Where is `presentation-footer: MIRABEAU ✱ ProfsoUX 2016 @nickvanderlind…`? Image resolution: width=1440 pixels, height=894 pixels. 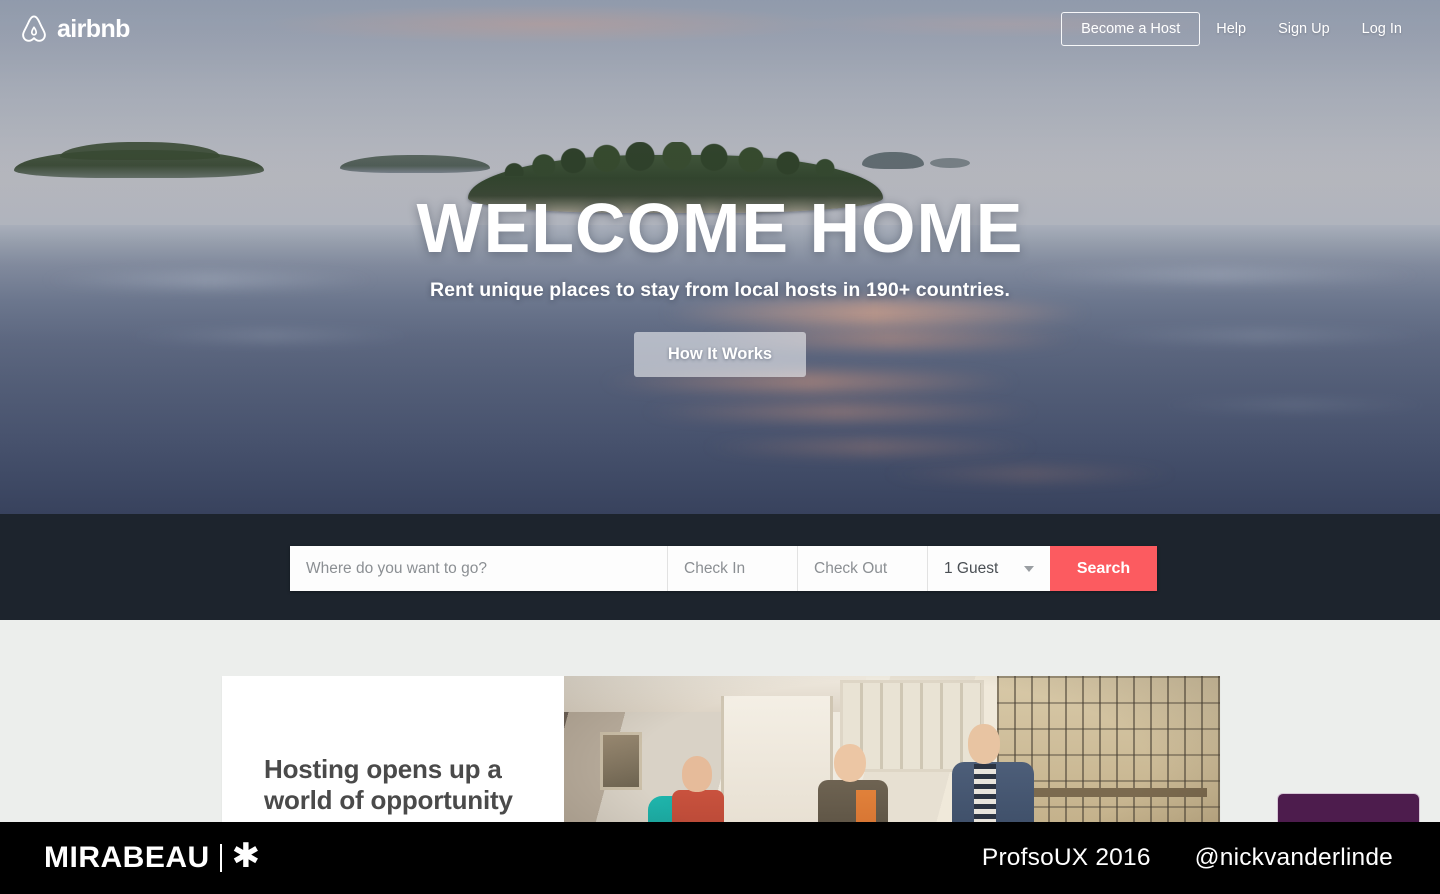 presentation-footer: MIRABEAU ✱ ProfsoUX 2016 @nickvanderlind… is located at coordinates (720, 858).